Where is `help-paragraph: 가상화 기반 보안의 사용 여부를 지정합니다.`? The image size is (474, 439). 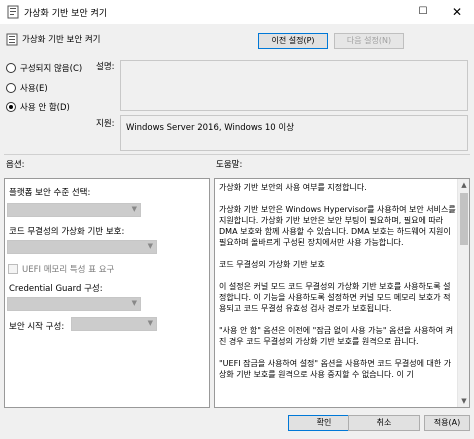 help-paragraph: 가상화 기반 보안의 사용 여부를 지정합니다. is located at coordinates (293, 187).